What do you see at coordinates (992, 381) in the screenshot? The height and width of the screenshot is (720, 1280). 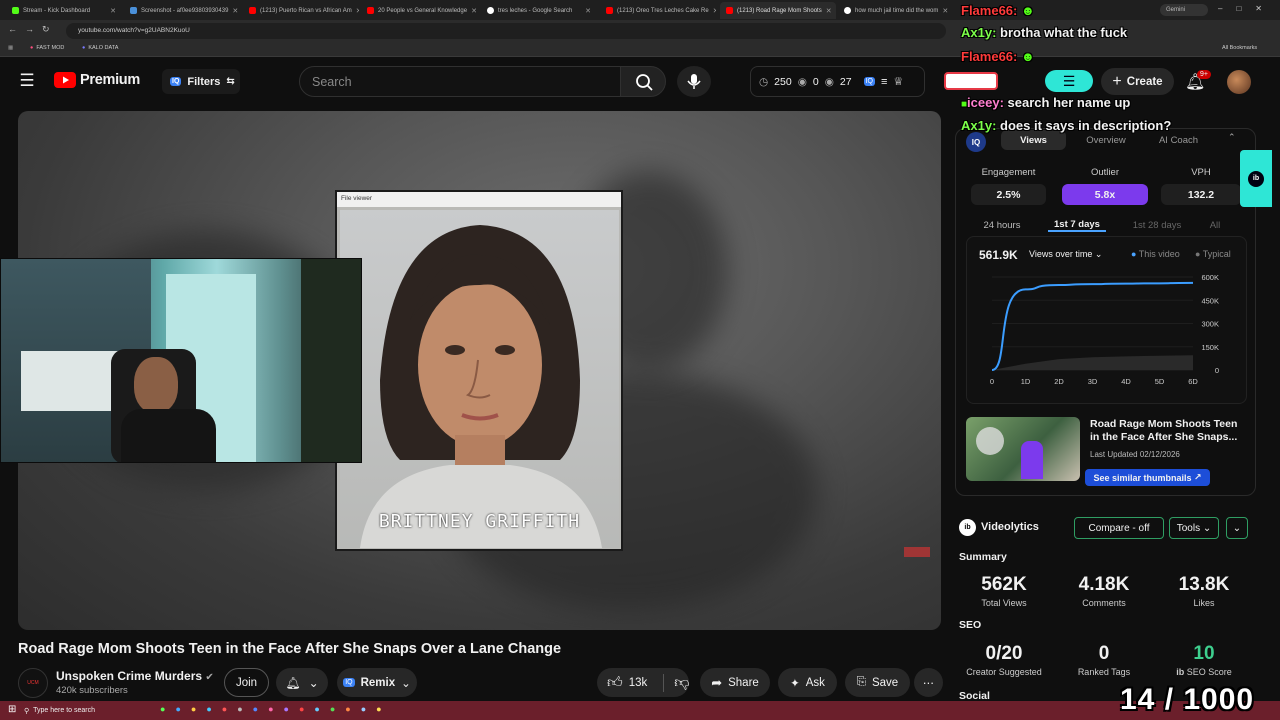 I see `x-tick-label: 0` at bounding box center [992, 381].